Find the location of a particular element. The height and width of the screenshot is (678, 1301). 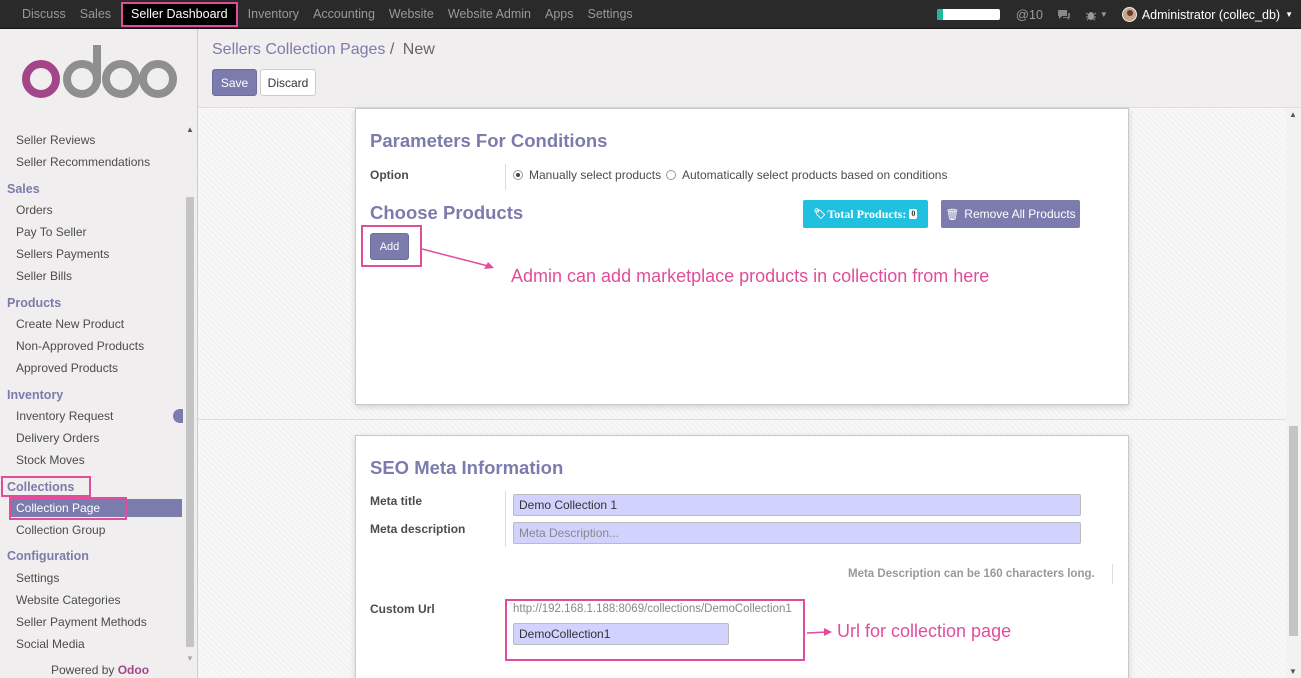

menu-settings: Settings is located at coordinates (610, 14).